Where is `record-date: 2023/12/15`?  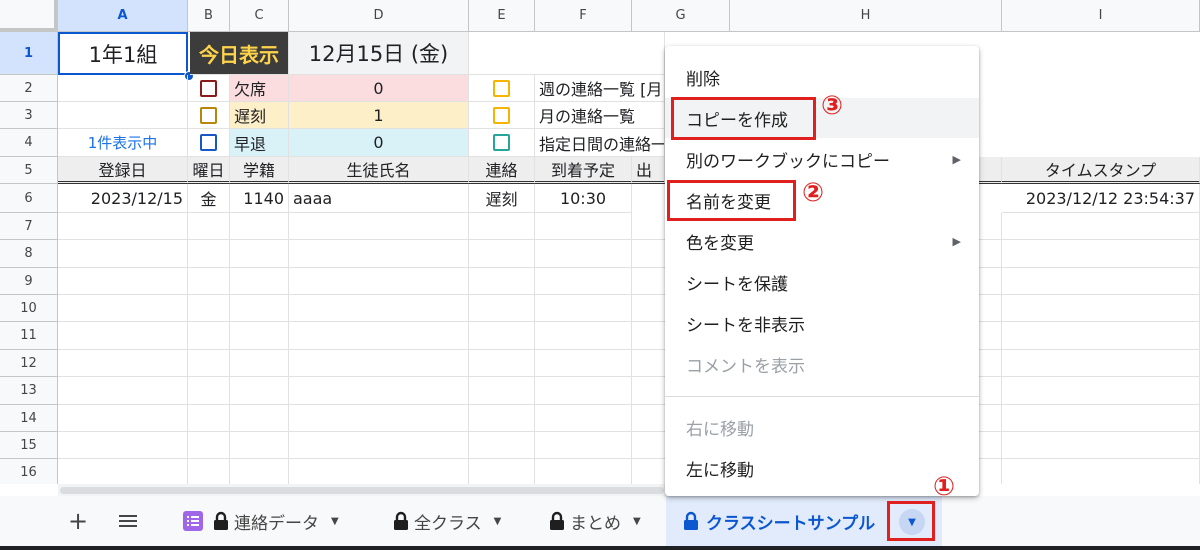 record-date: 2023/12/15 is located at coordinates (123, 198).